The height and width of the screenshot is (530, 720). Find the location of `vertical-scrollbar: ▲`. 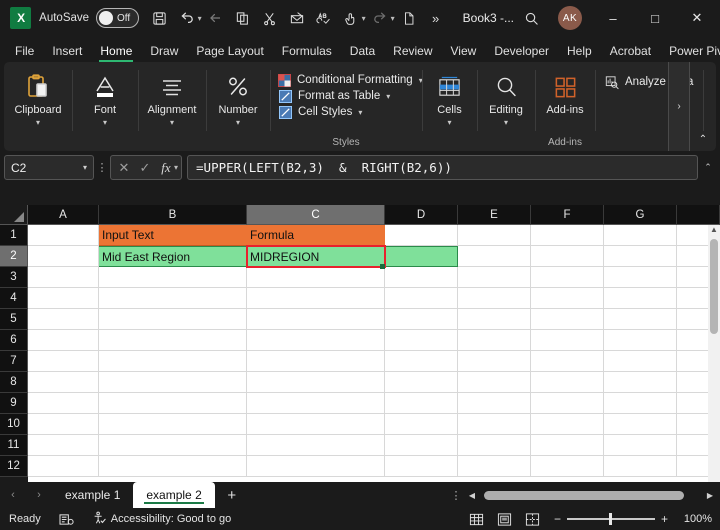

vertical-scrollbar: ▲ is located at coordinates (714, 353).